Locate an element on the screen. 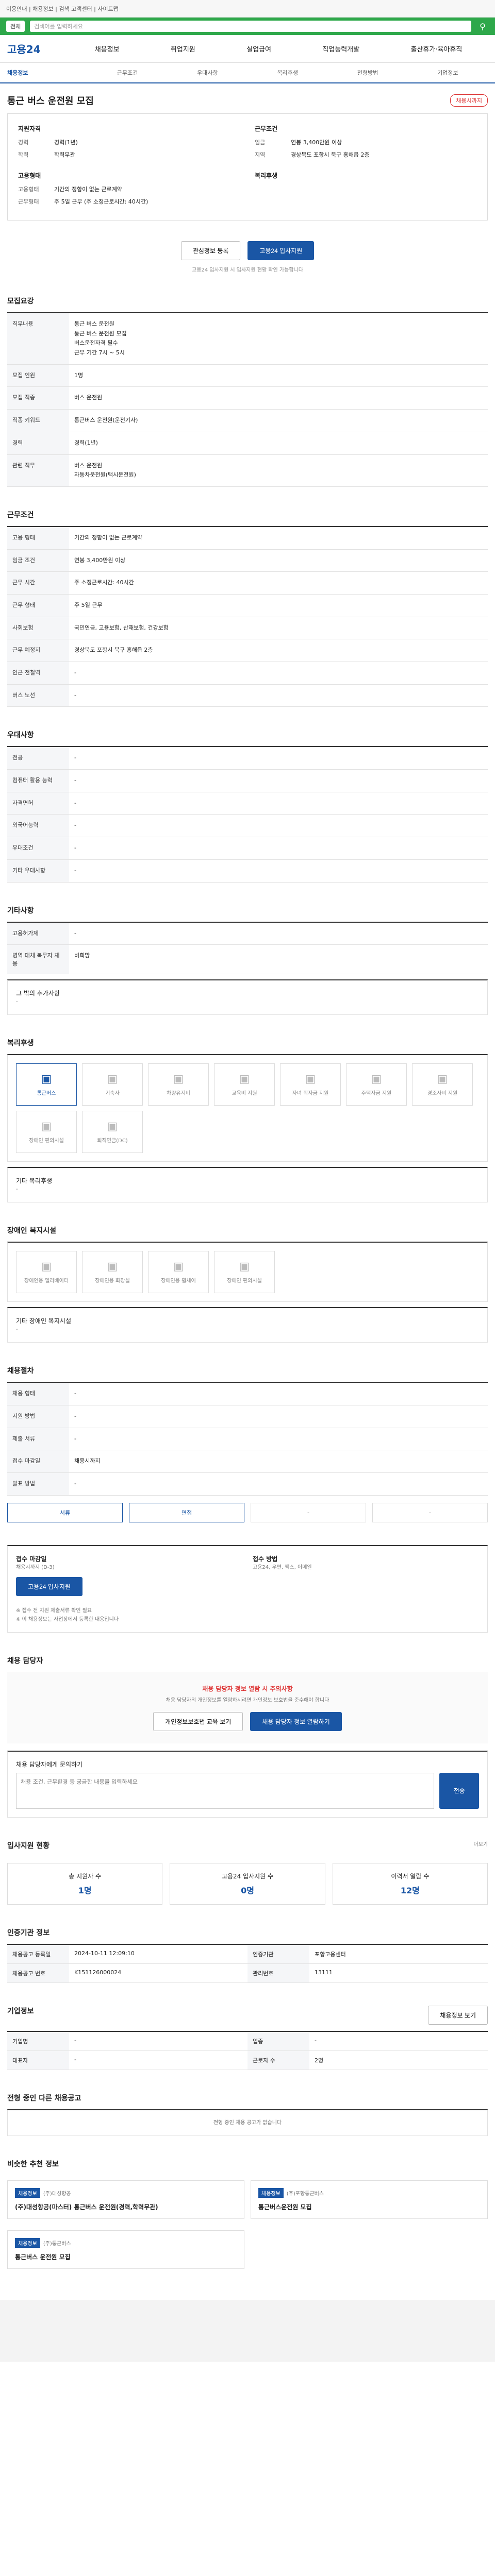 This screenshot has height=2576, width=495. row-key: 버스 노선 is located at coordinates (38, 695).